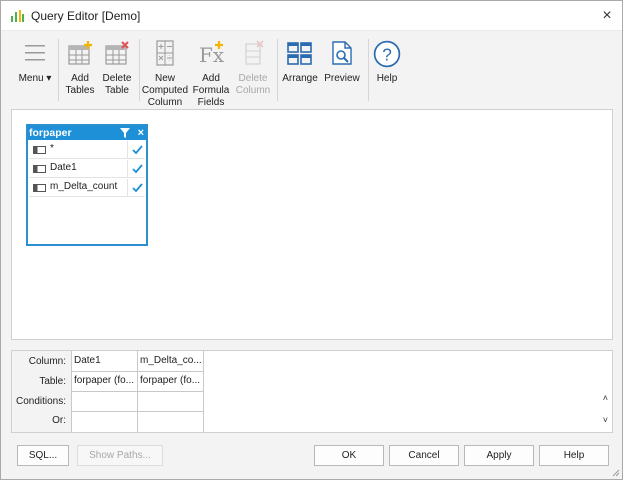  I want to click on add-table-icon, so click(80, 53).